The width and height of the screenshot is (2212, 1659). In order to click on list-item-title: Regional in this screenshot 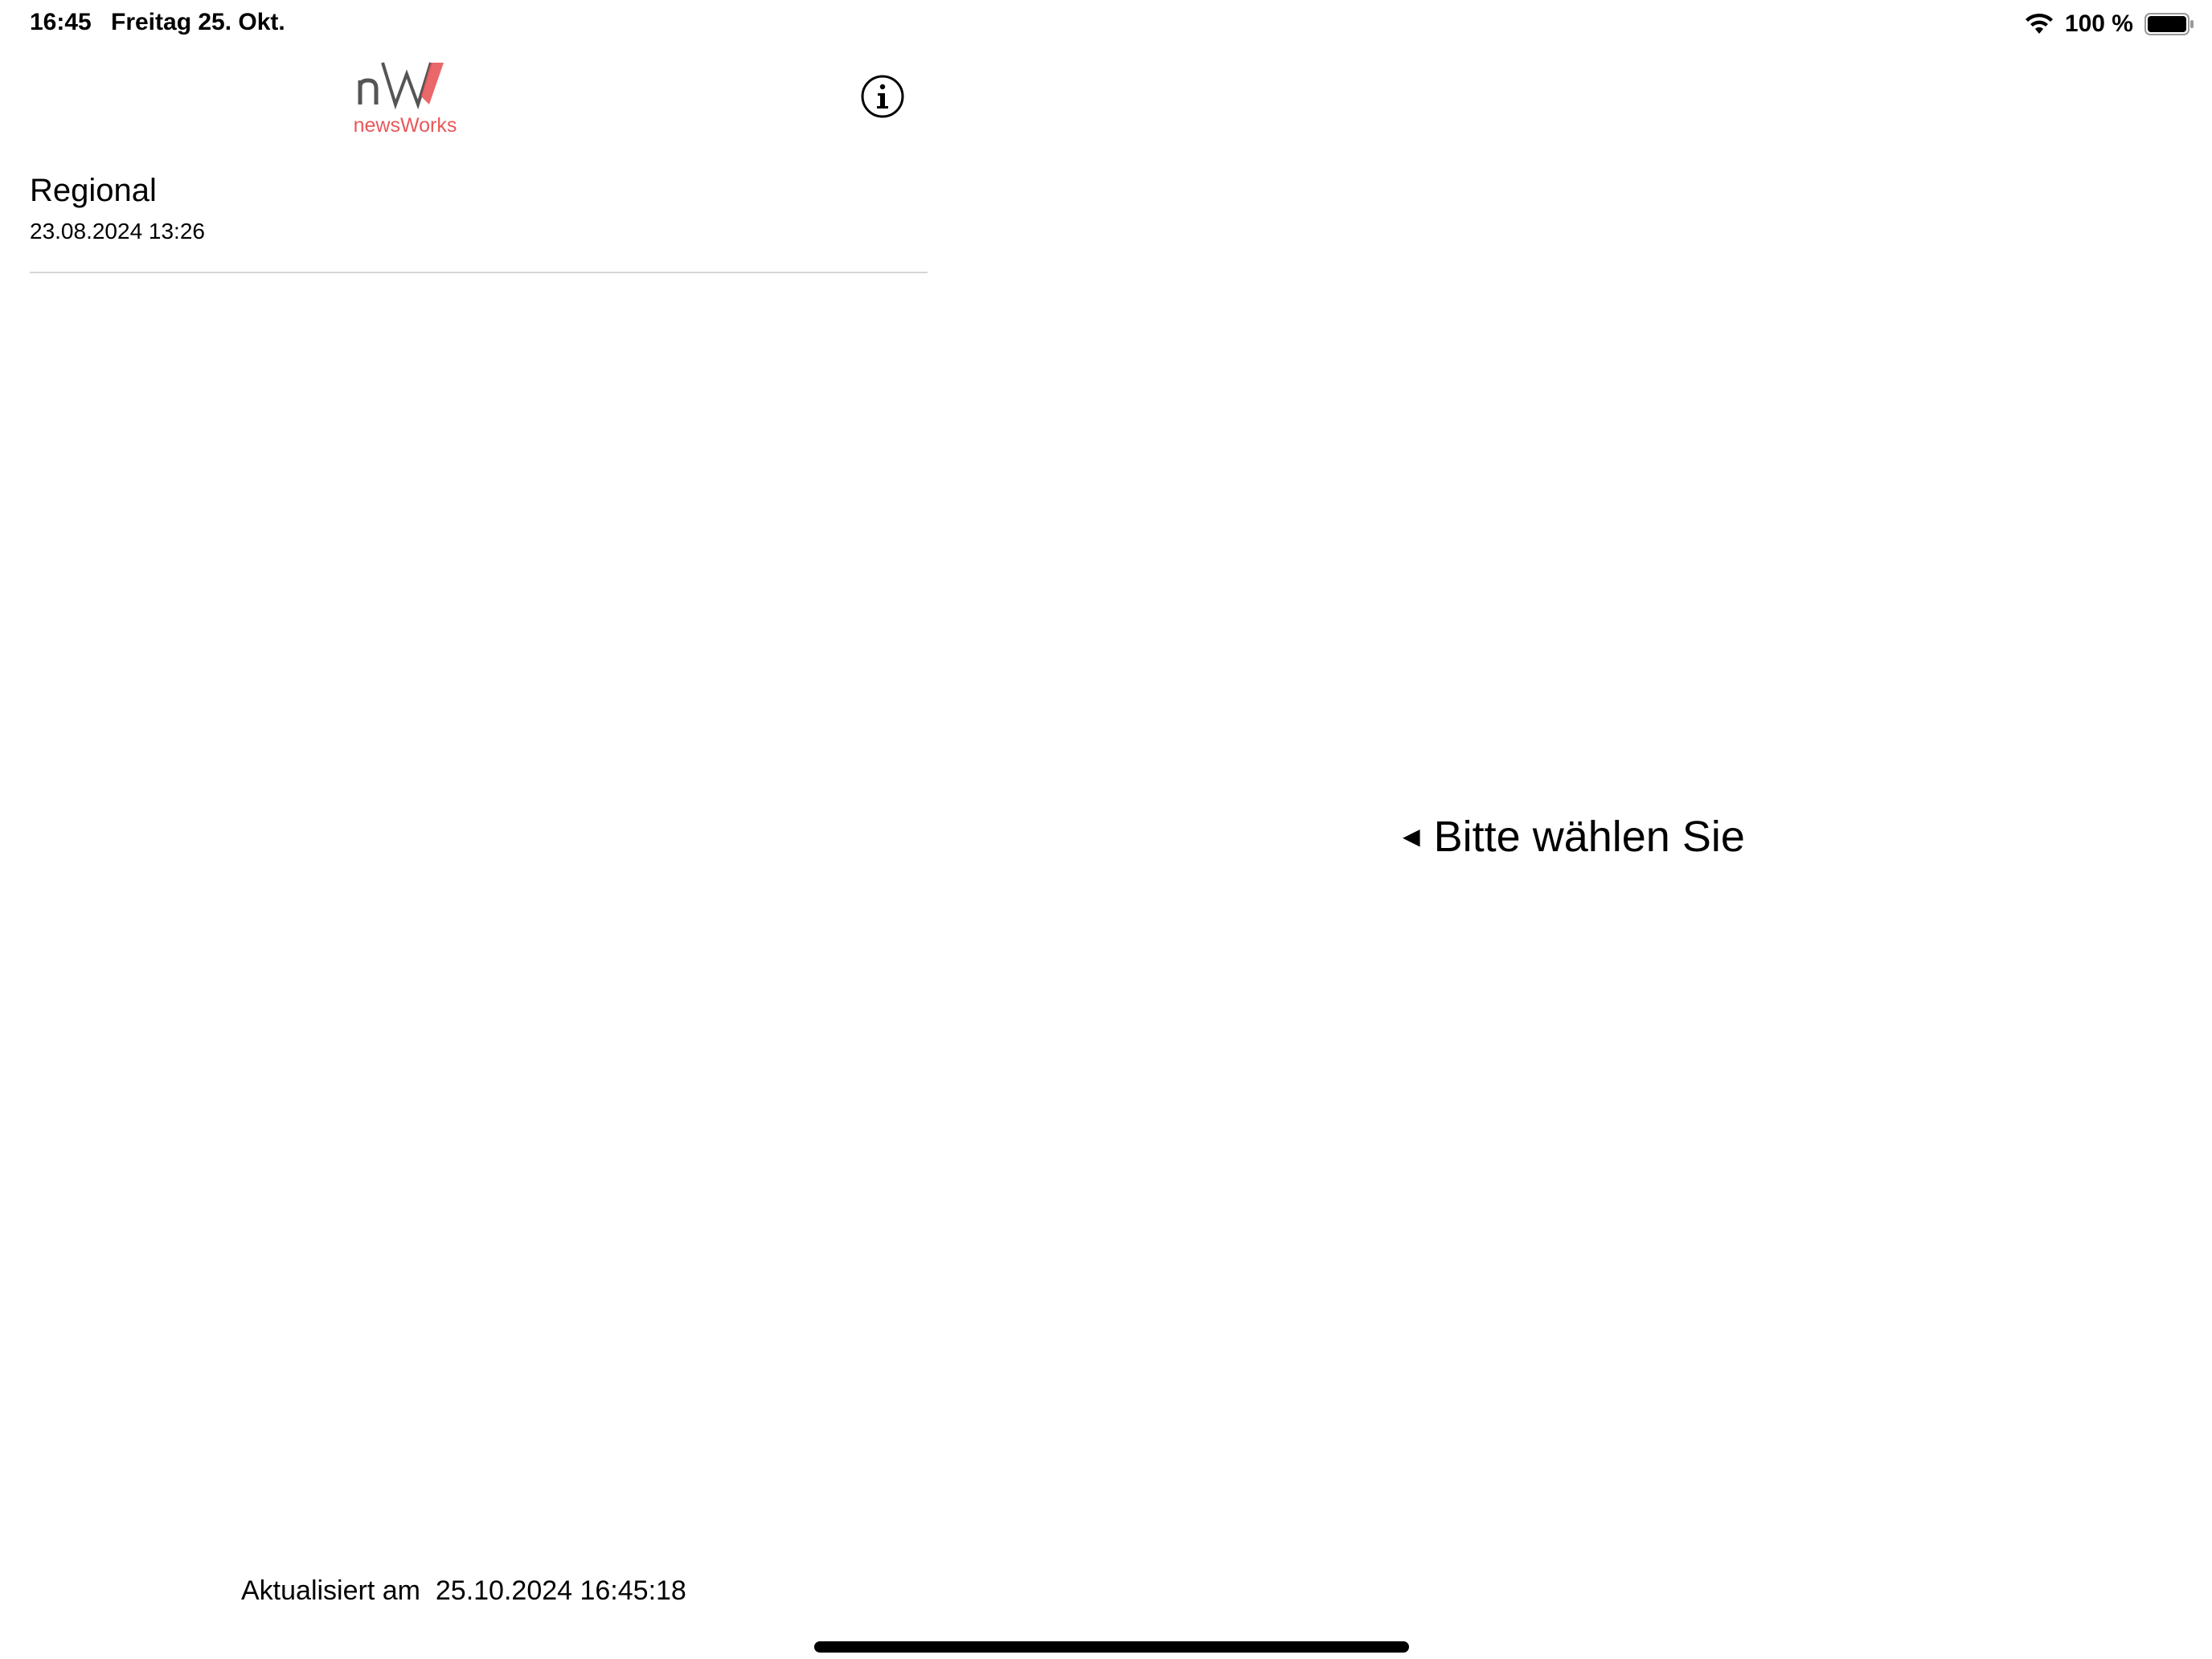, I will do `click(93, 190)`.